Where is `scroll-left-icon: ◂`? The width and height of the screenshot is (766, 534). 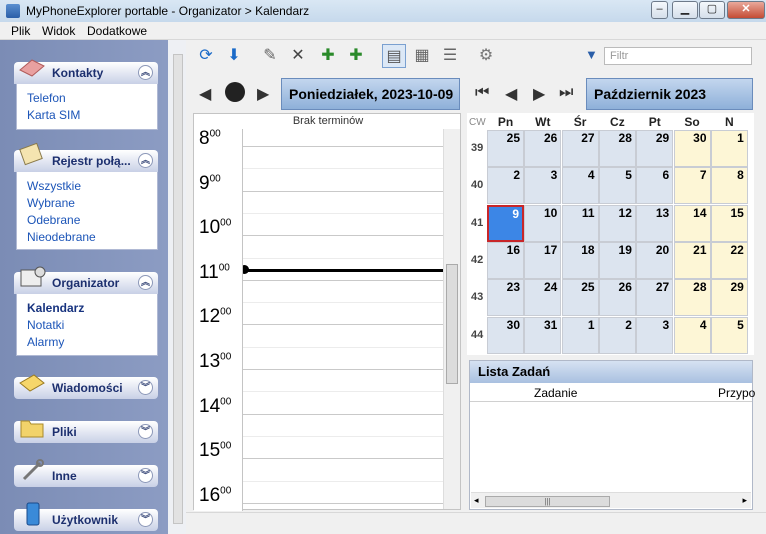 scroll-left-icon: ◂ is located at coordinates (476, 500).